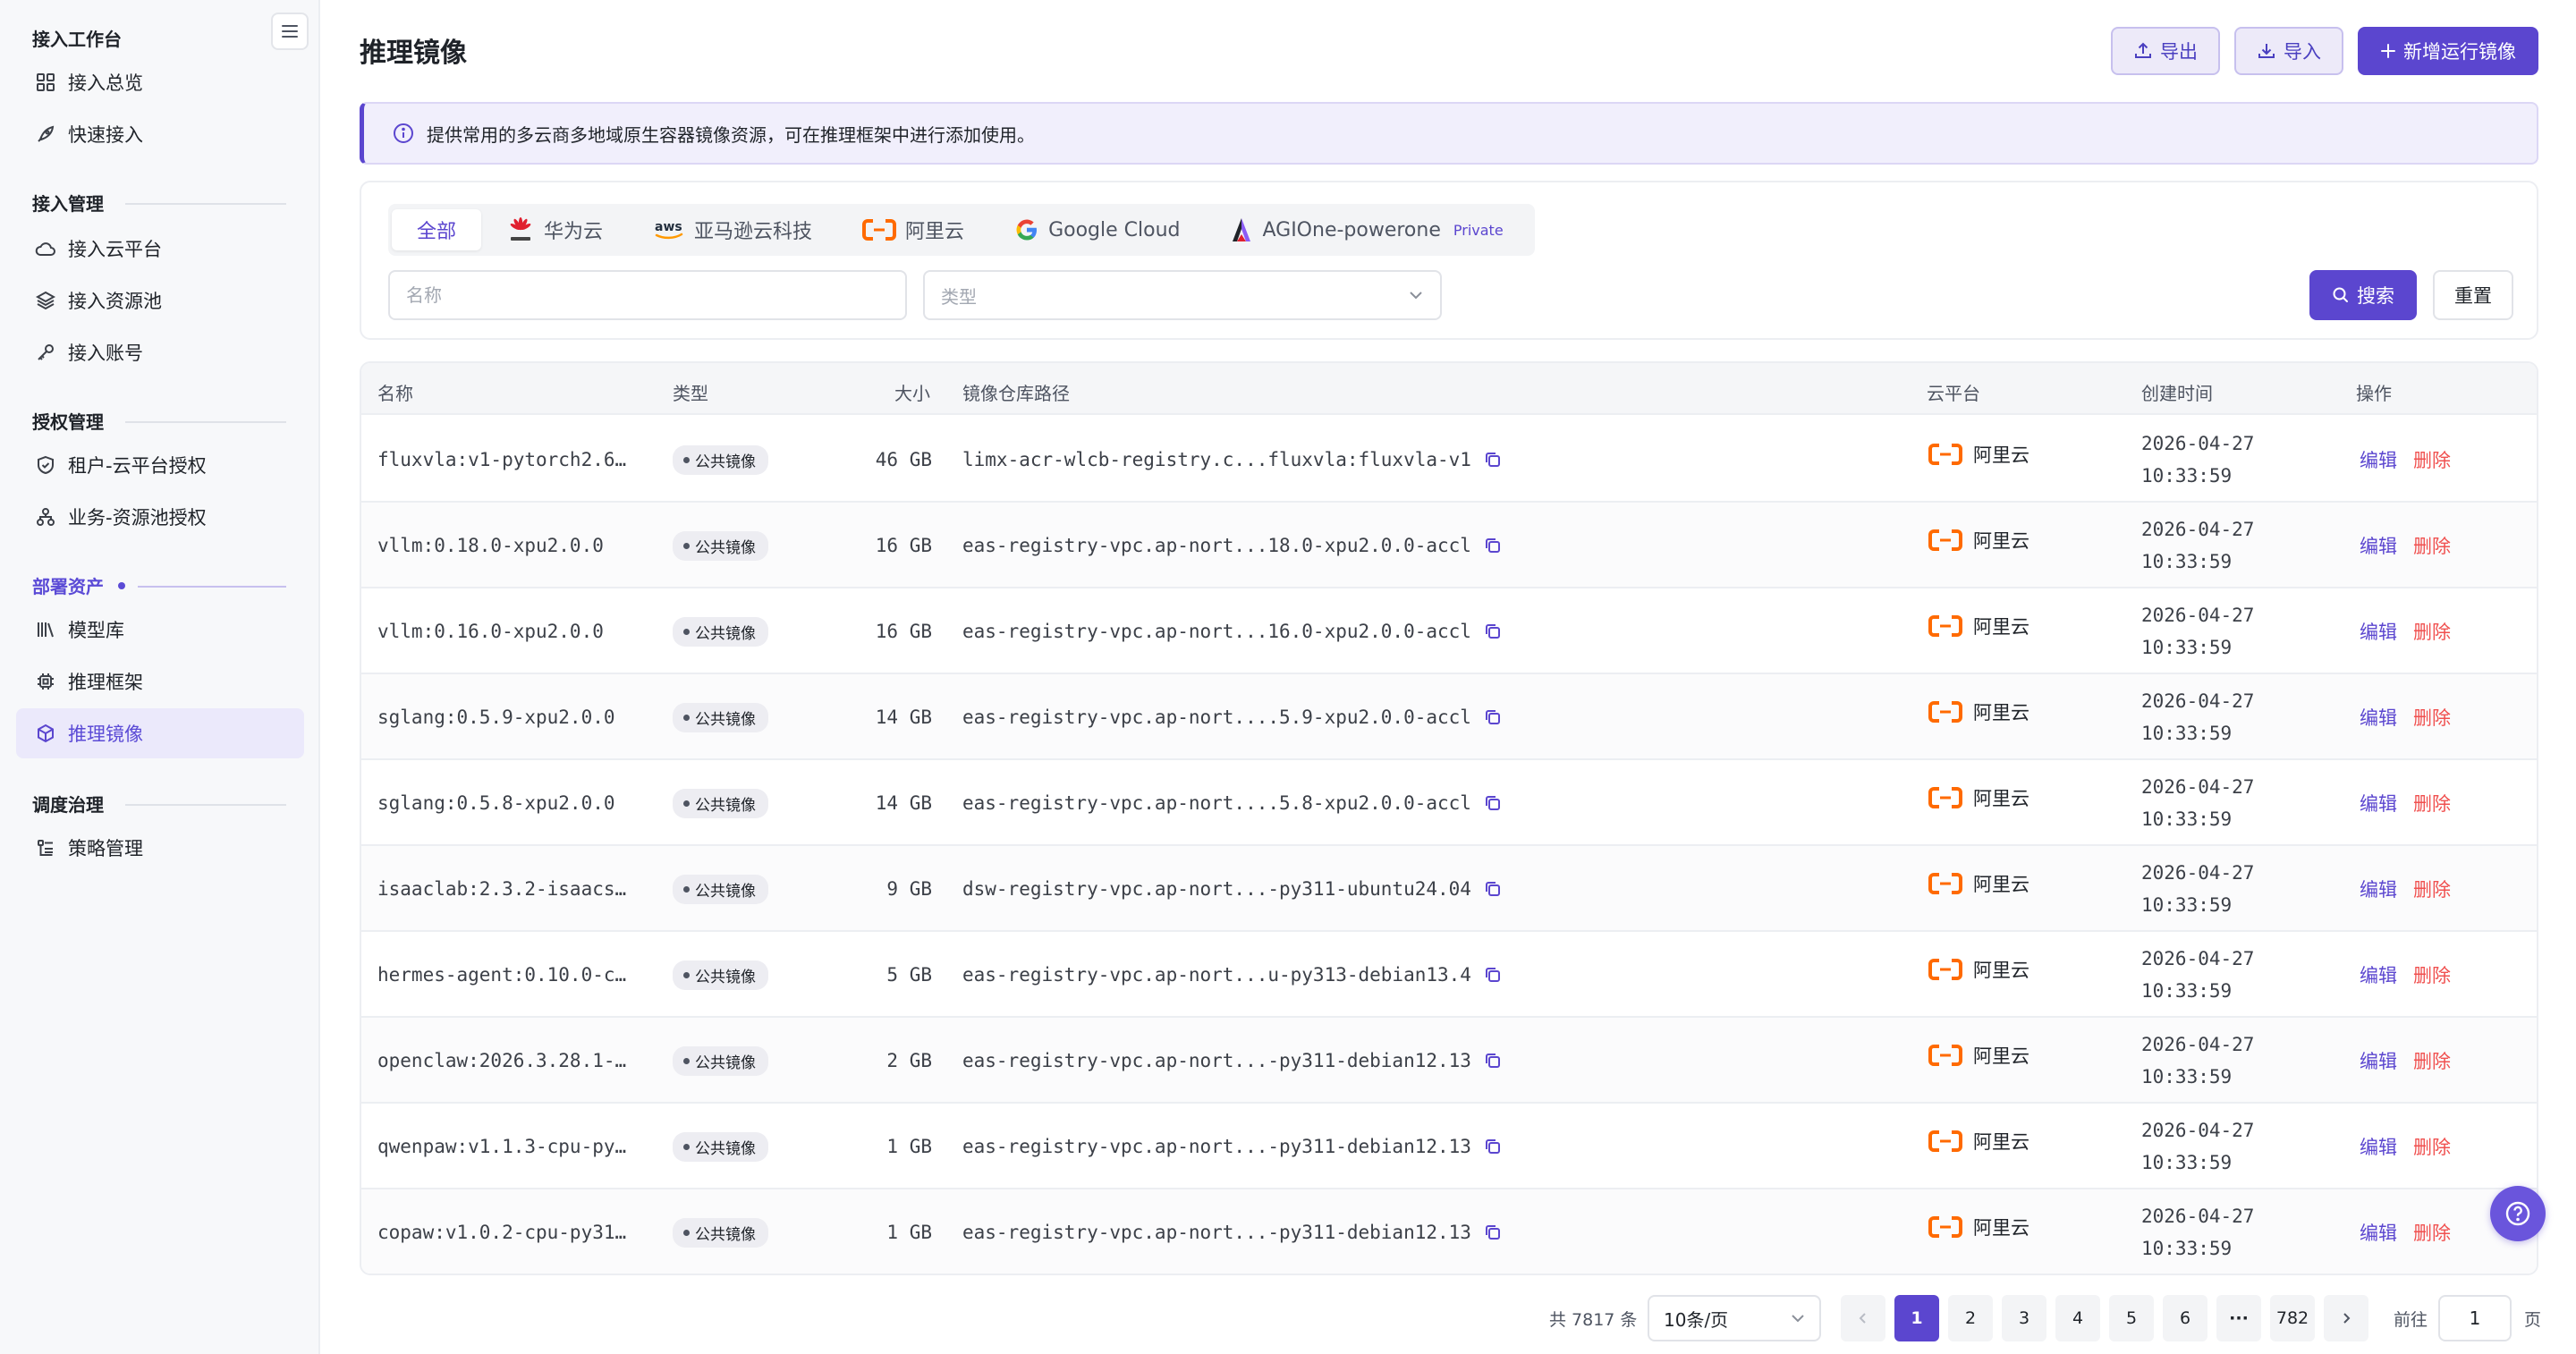 Image resolution: width=2576 pixels, height=1354 pixels. What do you see at coordinates (160, 249) in the screenshot?
I see `sidebar-item-cloud-platform: 接入云平台` at bounding box center [160, 249].